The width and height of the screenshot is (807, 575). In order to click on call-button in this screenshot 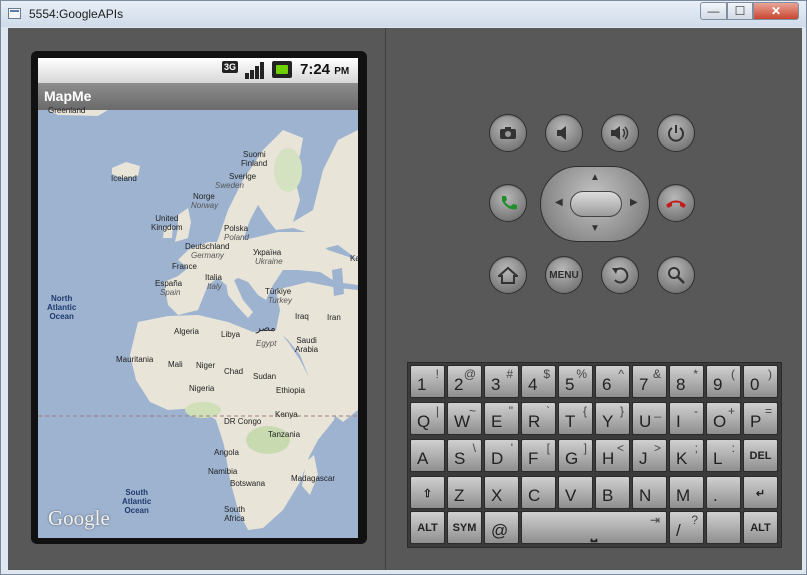, I will do `click(508, 203)`.